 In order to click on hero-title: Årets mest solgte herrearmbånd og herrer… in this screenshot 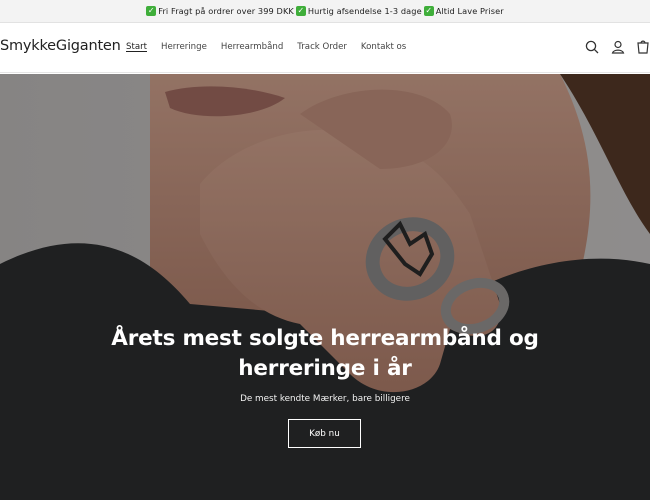, I will do `click(325, 353)`.